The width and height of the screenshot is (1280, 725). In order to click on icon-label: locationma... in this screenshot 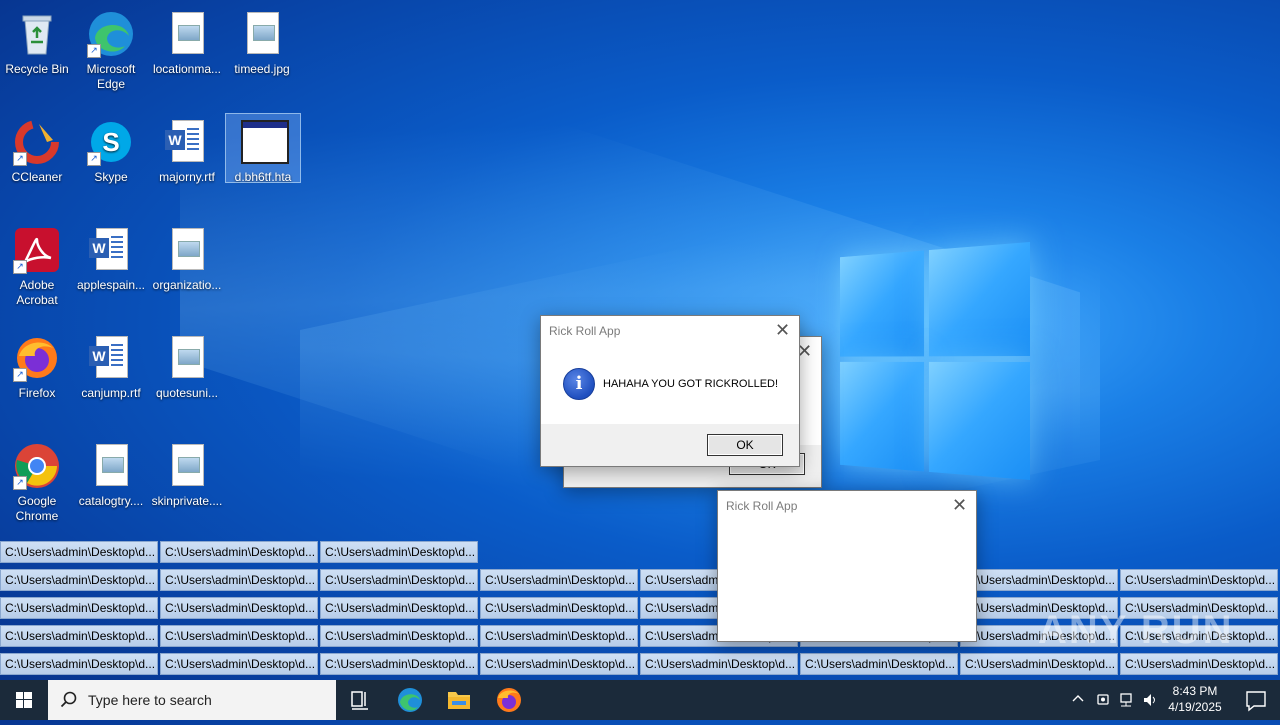, I will do `click(187, 69)`.